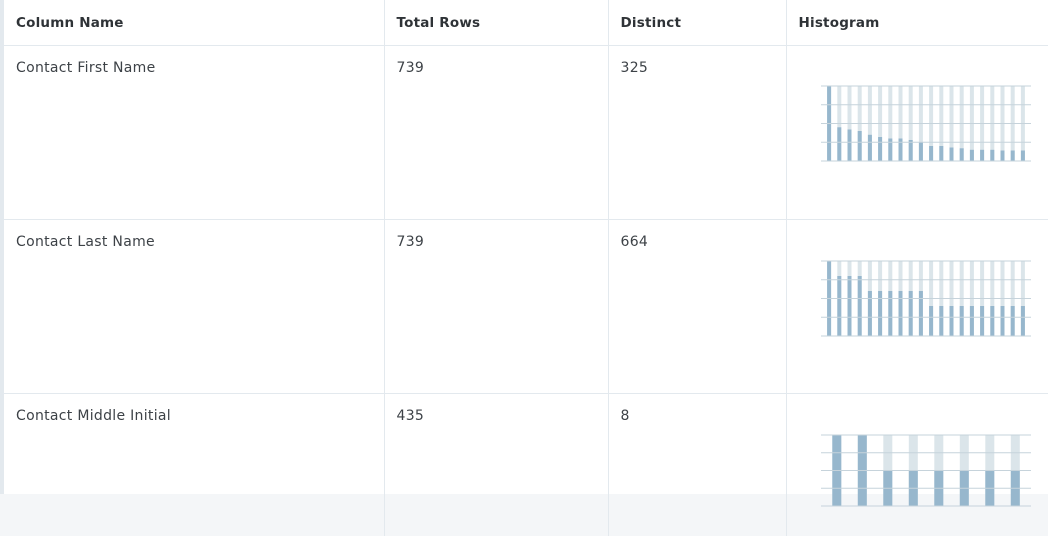 This screenshot has width=1048, height=536. Describe the element at coordinates (496, 465) in the screenshot. I see `total-rows-cell: 435` at that location.